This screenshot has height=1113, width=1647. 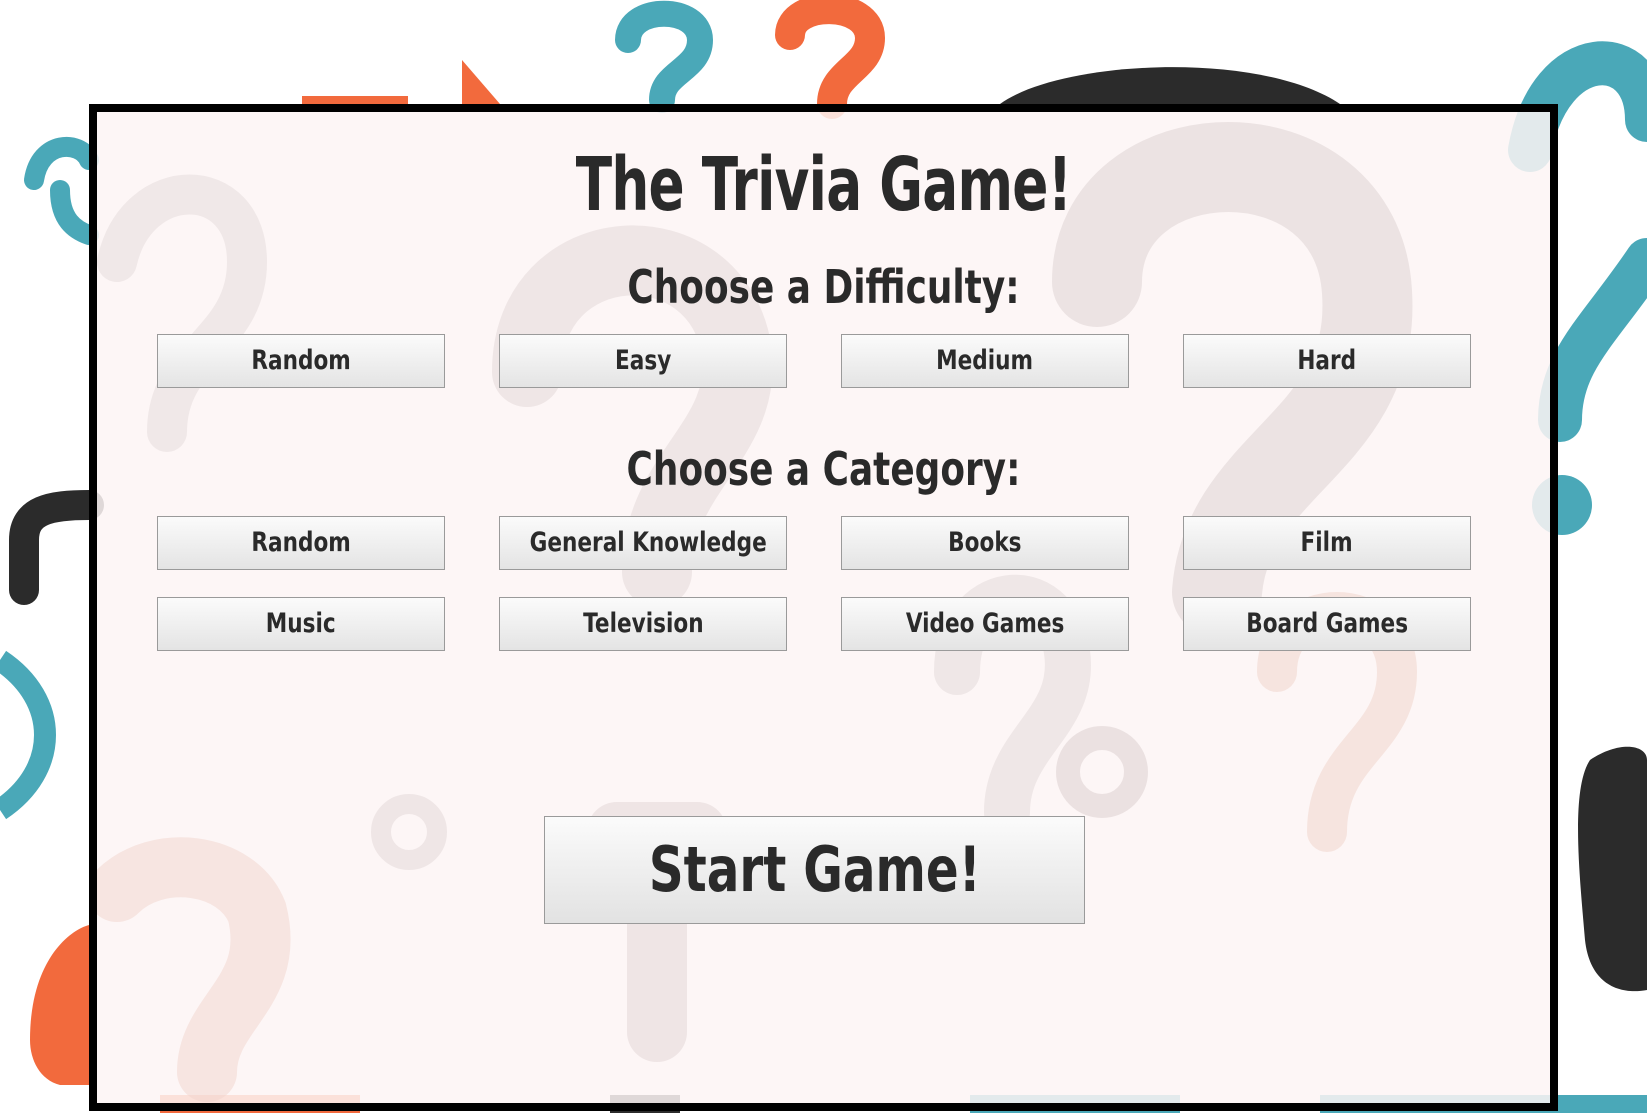 What do you see at coordinates (823, 185) in the screenshot?
I see `page-title: The Trivia Game!` at bounding box center [823, 185].